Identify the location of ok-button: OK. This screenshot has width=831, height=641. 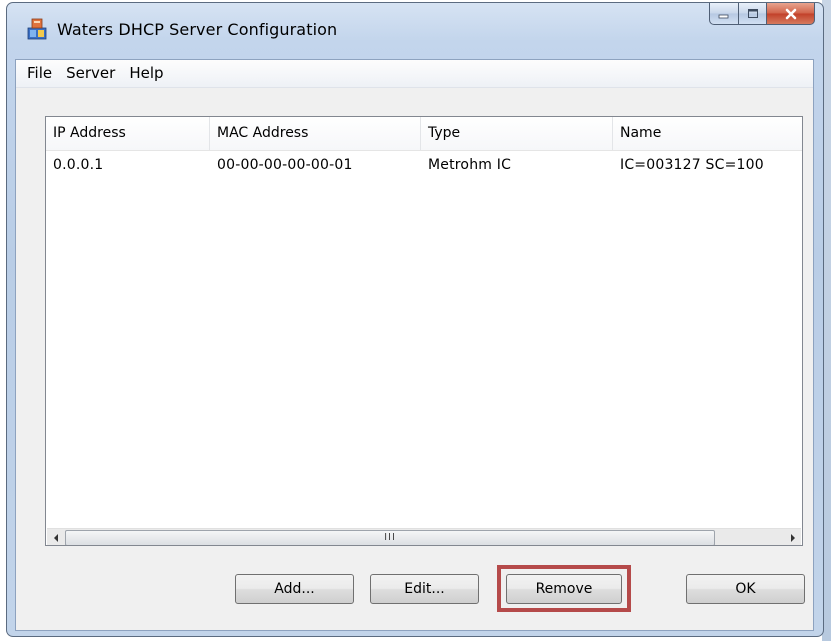
(745, 589).